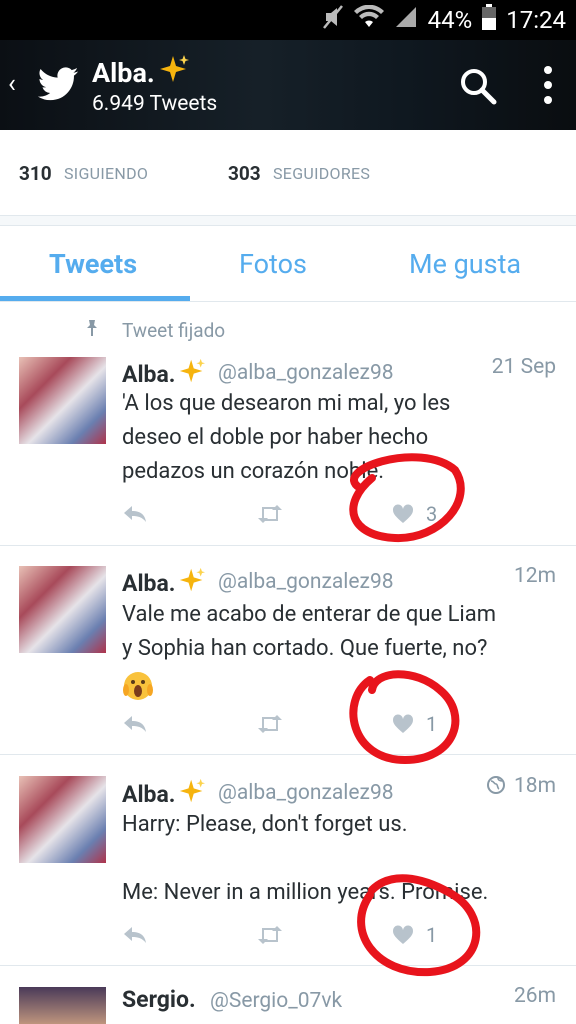 The height and width of the screenshot is (1024, 576). Describe the element at coordinates (93, 264) in the screenshot. I see `tab-tweets: Tweets` at that location.